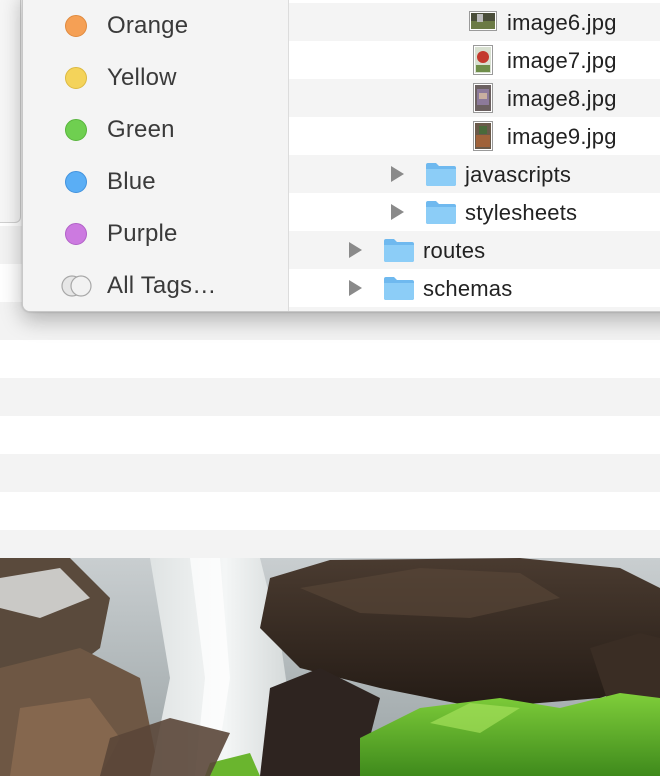  Describe the element at coordinates (76, 286) in the screenshot. I see `all-tags-icon` at that location.